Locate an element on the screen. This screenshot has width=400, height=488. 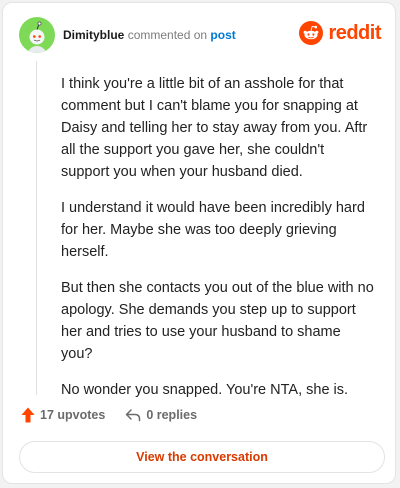
brand-wordmark: reddit is located at coordinates (354, 33).